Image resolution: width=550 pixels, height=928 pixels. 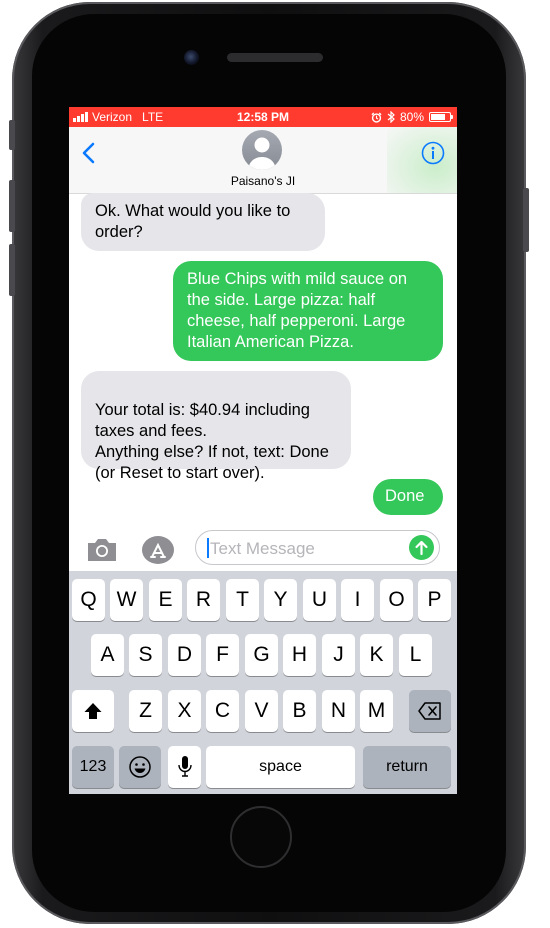 I want to click on front-camera, so click(x=191, y=57).